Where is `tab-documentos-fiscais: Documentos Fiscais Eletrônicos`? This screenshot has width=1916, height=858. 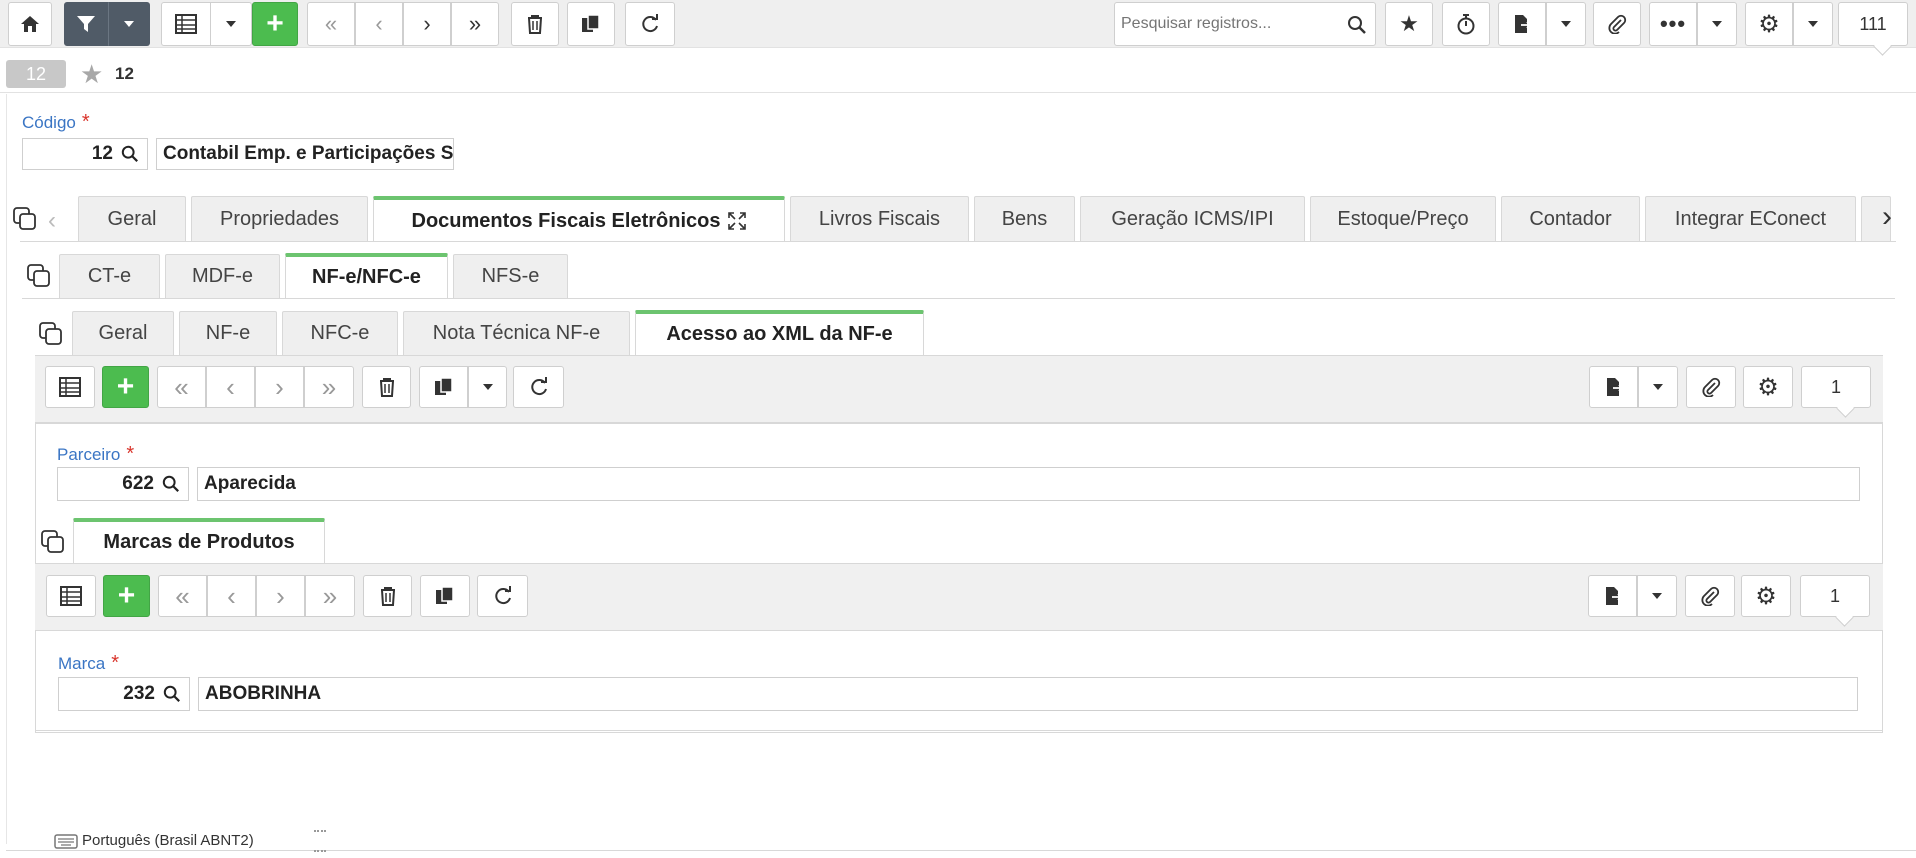 tab-documentos-fiscais: Documentos Fiscais Eletrônicos is located at coordinates (579, 219).